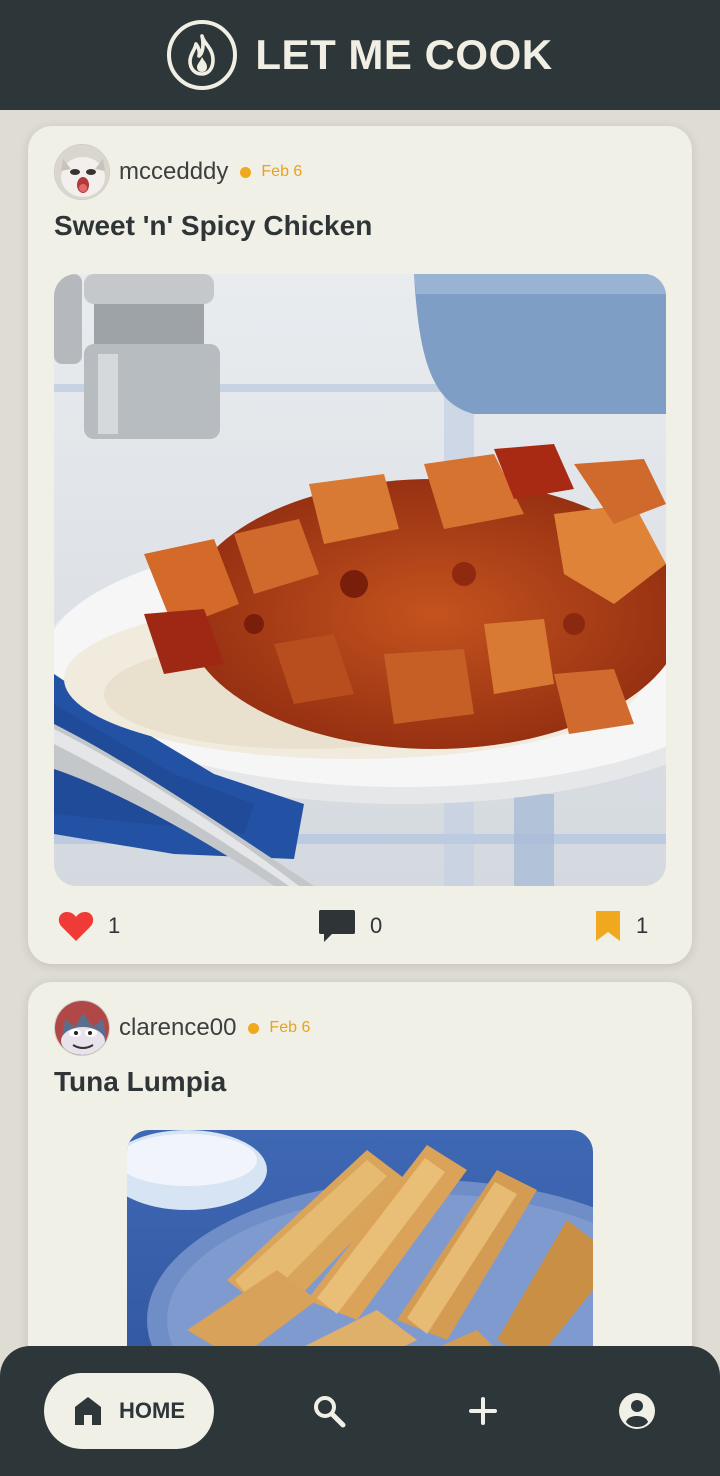 The height and width of the screenshot is (1476, 720). I want to click on app-title: LET ME COOK, so click(404, 54).